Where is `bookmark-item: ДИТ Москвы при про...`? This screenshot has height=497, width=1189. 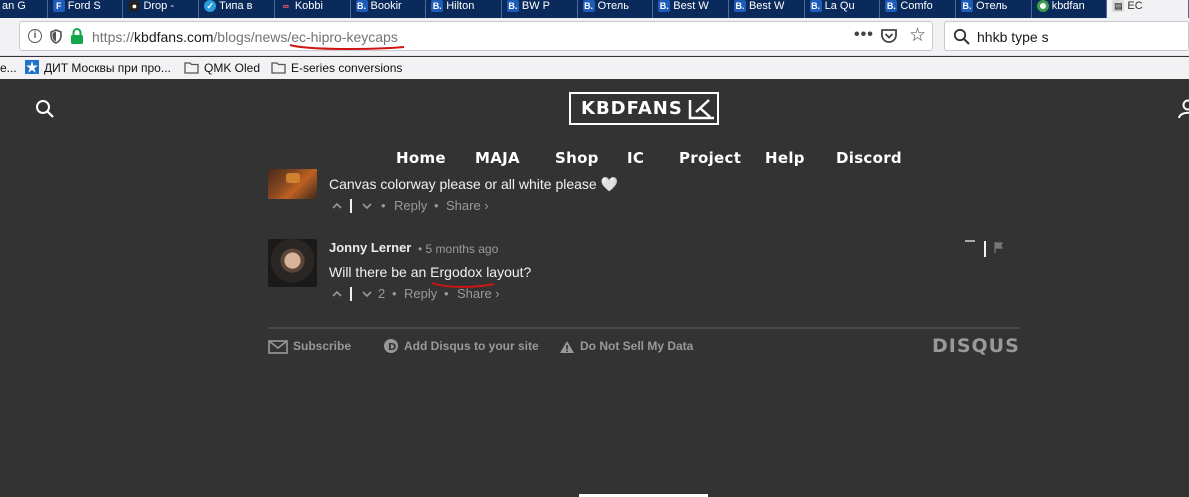
bookmark-item: ДИТ Москвы при про... is located at coordinates (98, 68).